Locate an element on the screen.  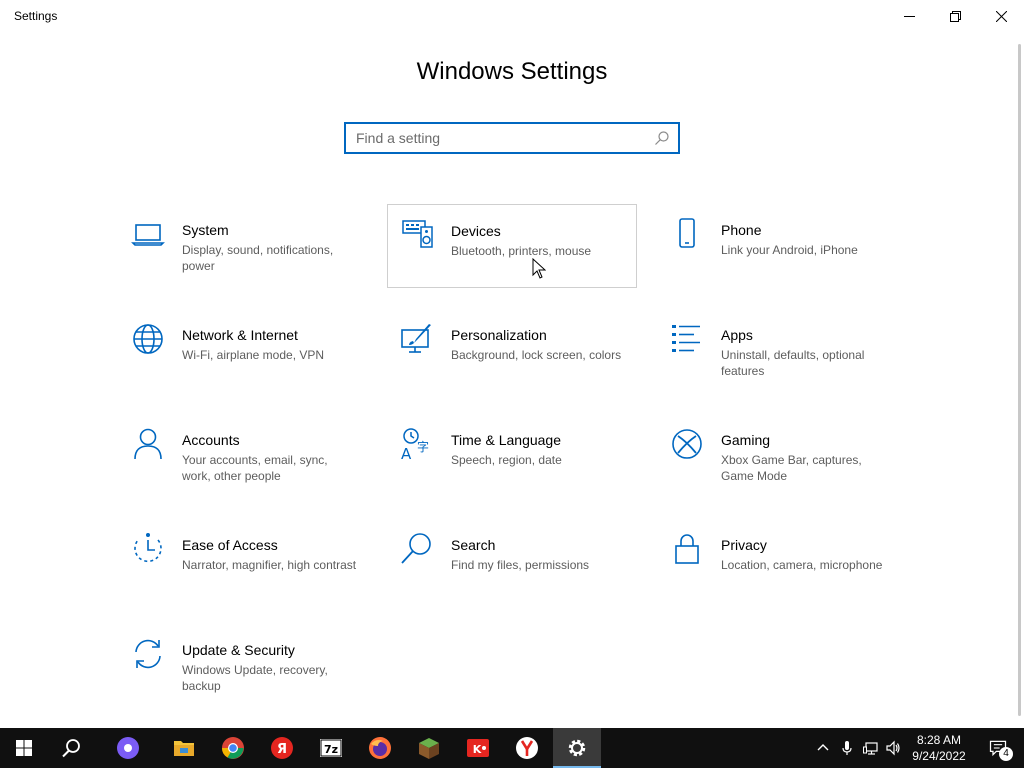
ease-of-access-icon is located at coordinates (148, 549).